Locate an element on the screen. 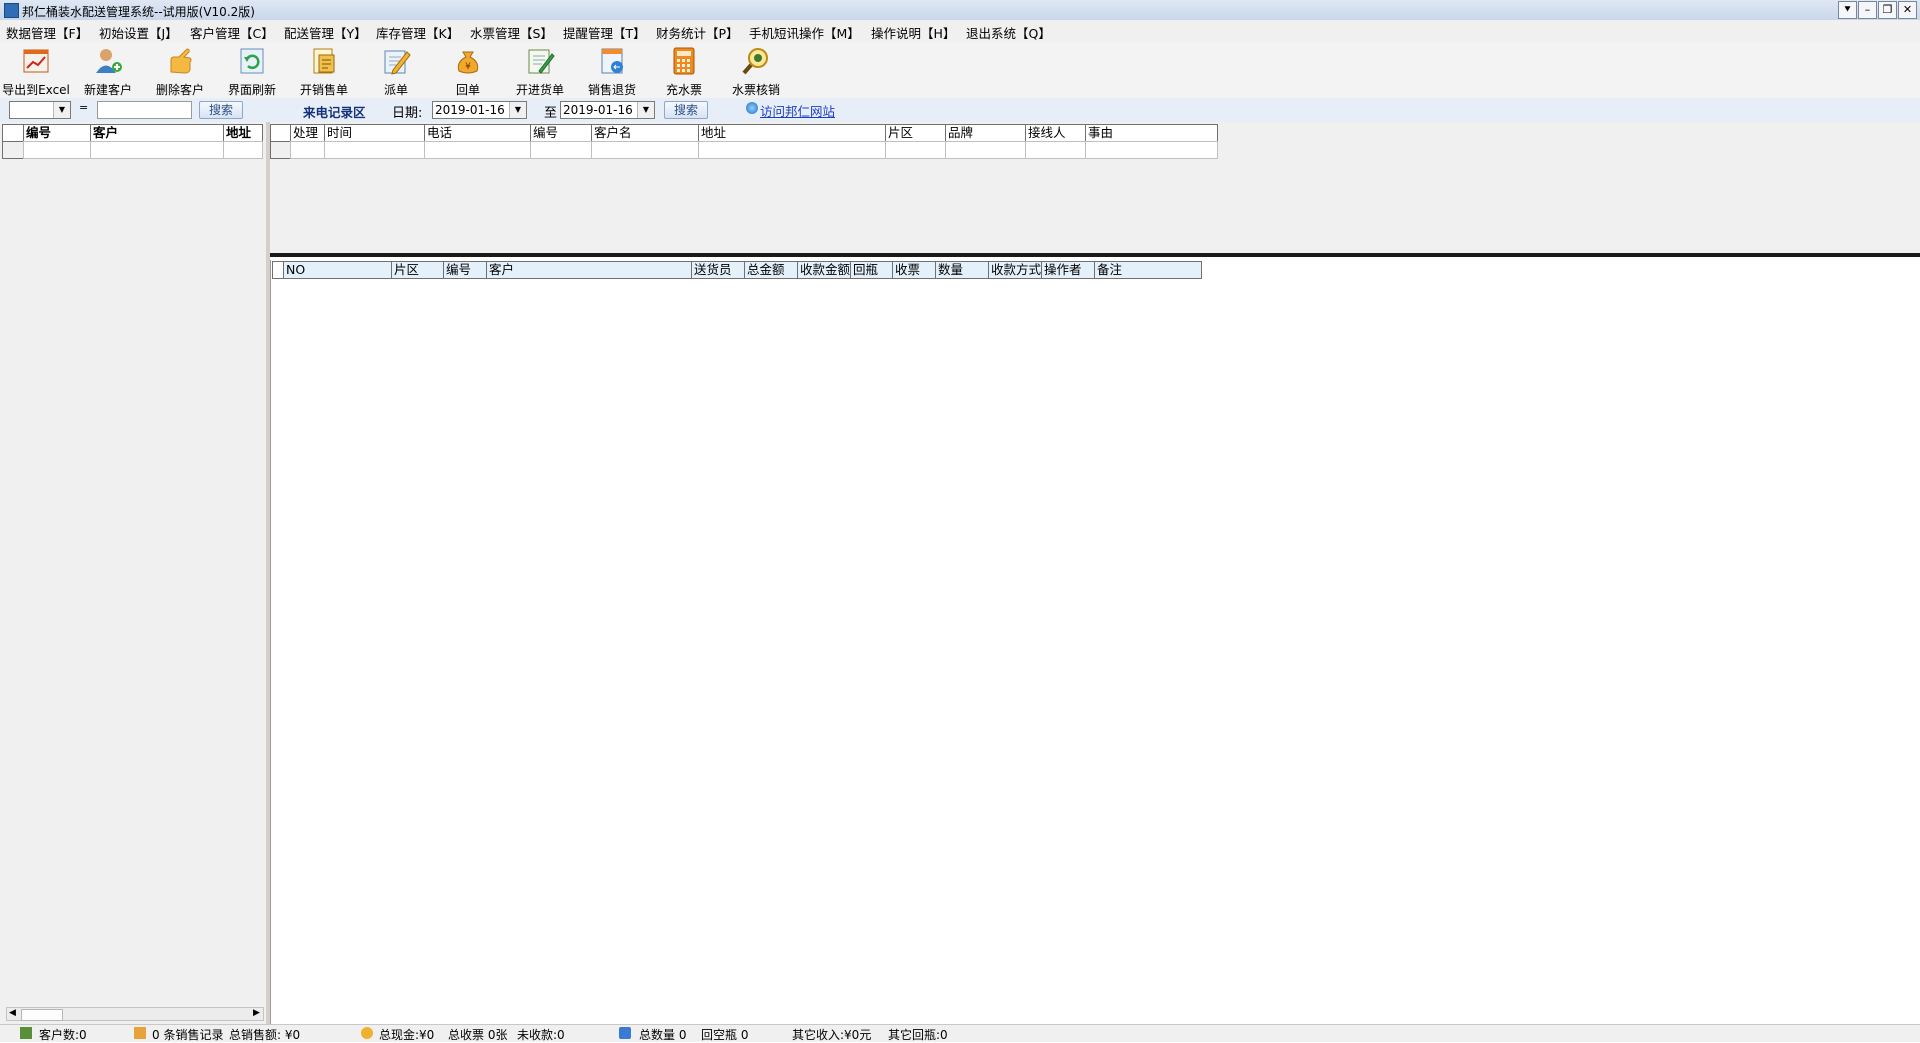 Image resolution: width=1920 pixels, height=1043 pixels. column-header: 处理 is located at coordinates (307, 133).